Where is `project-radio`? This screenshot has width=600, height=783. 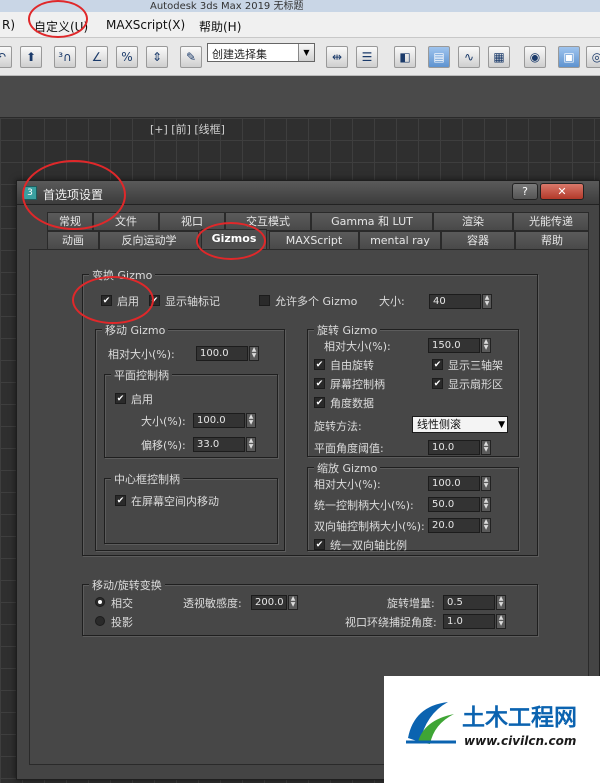 project-radio is located at coordinates (100, 621).